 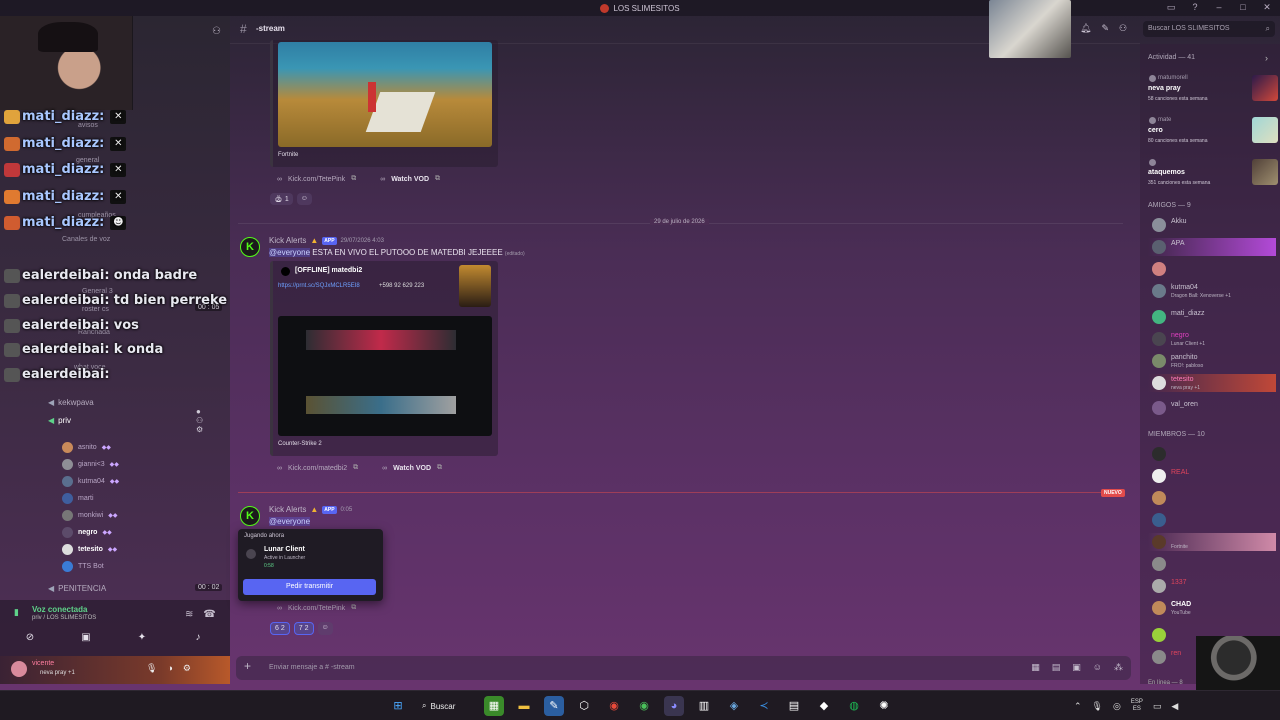 I want to click on language-indicator: ESP ES, so click(x=1137, y=706).